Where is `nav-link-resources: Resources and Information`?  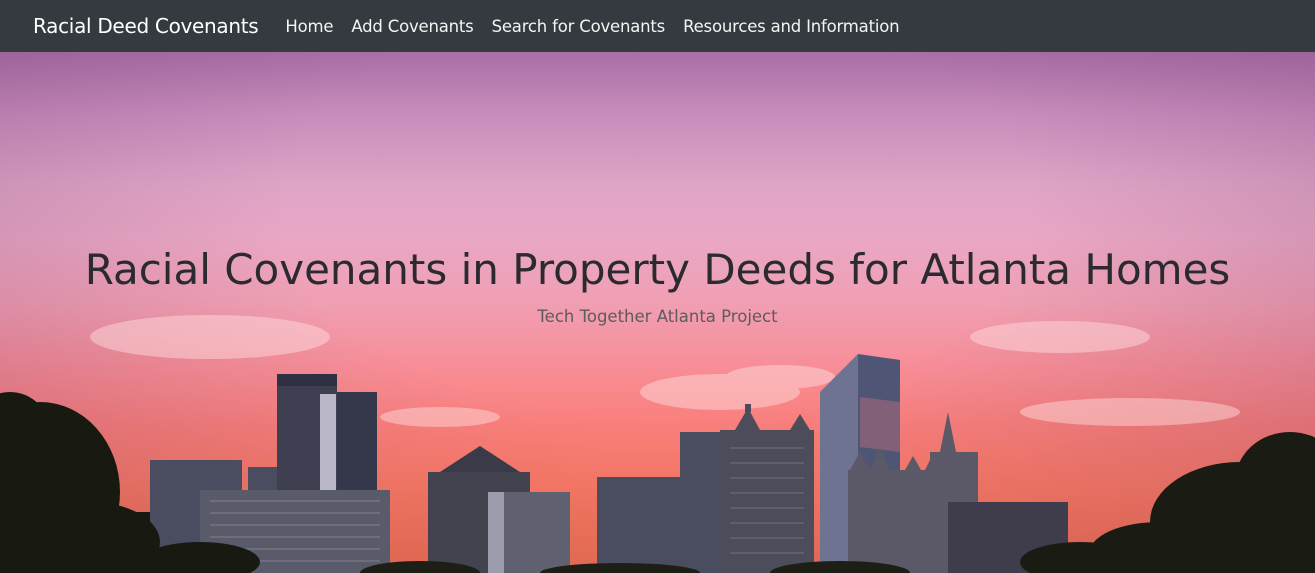
nav-link-resources: Resources and Information is located at coordinates (791, 26).